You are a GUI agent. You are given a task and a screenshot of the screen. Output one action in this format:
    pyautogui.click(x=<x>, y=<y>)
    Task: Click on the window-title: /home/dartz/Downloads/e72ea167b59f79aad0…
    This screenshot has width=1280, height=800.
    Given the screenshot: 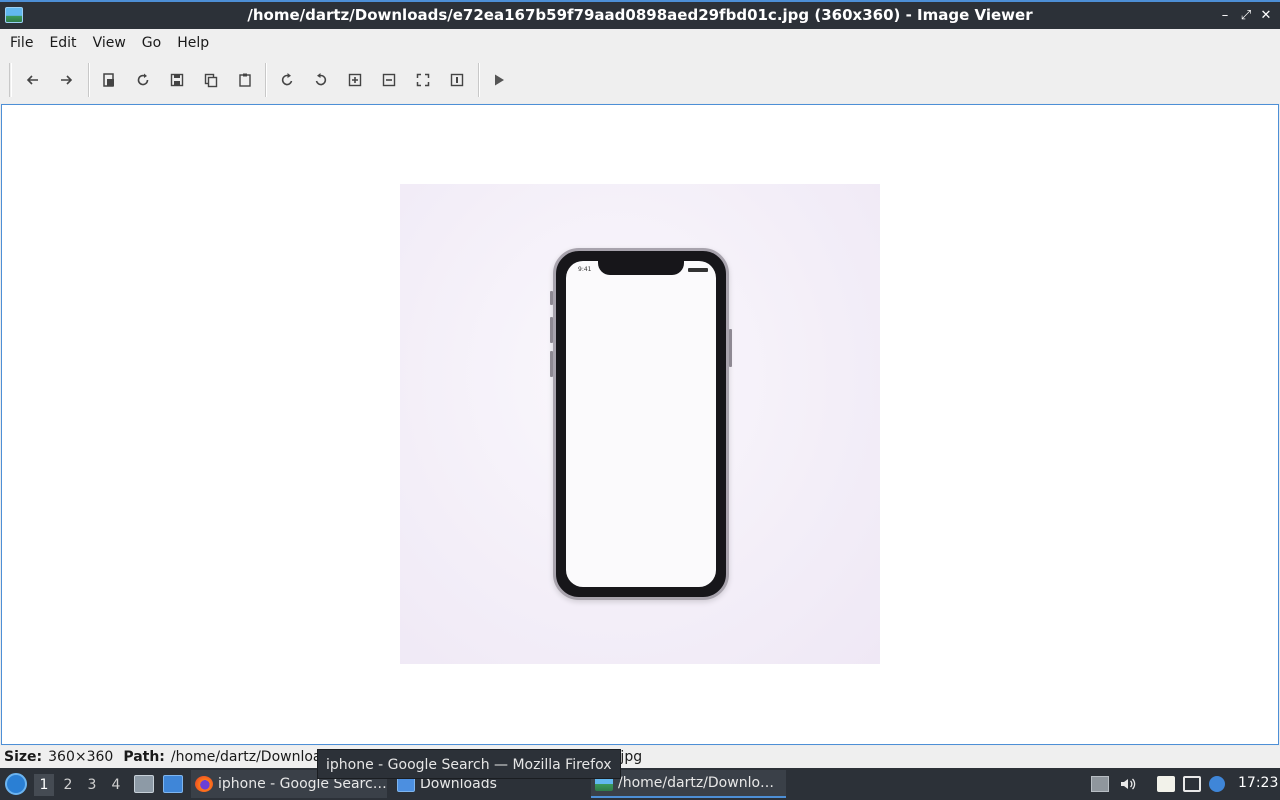 What is the action you would take?
    pyautogui.click(x=640, y=15)
    